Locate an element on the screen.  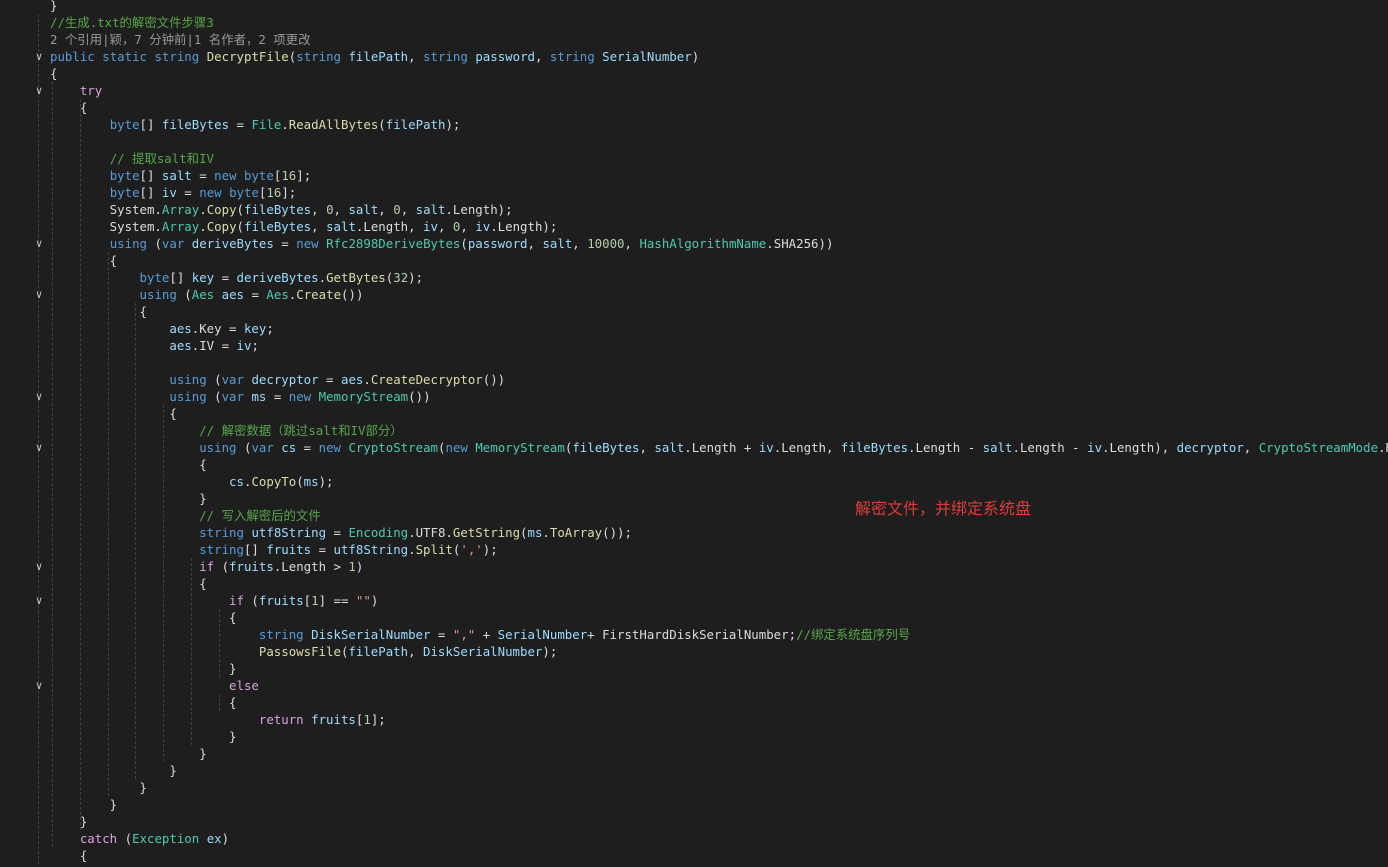
code-line: cs.CopyTo(ms); is located at coordinates (694, 481).